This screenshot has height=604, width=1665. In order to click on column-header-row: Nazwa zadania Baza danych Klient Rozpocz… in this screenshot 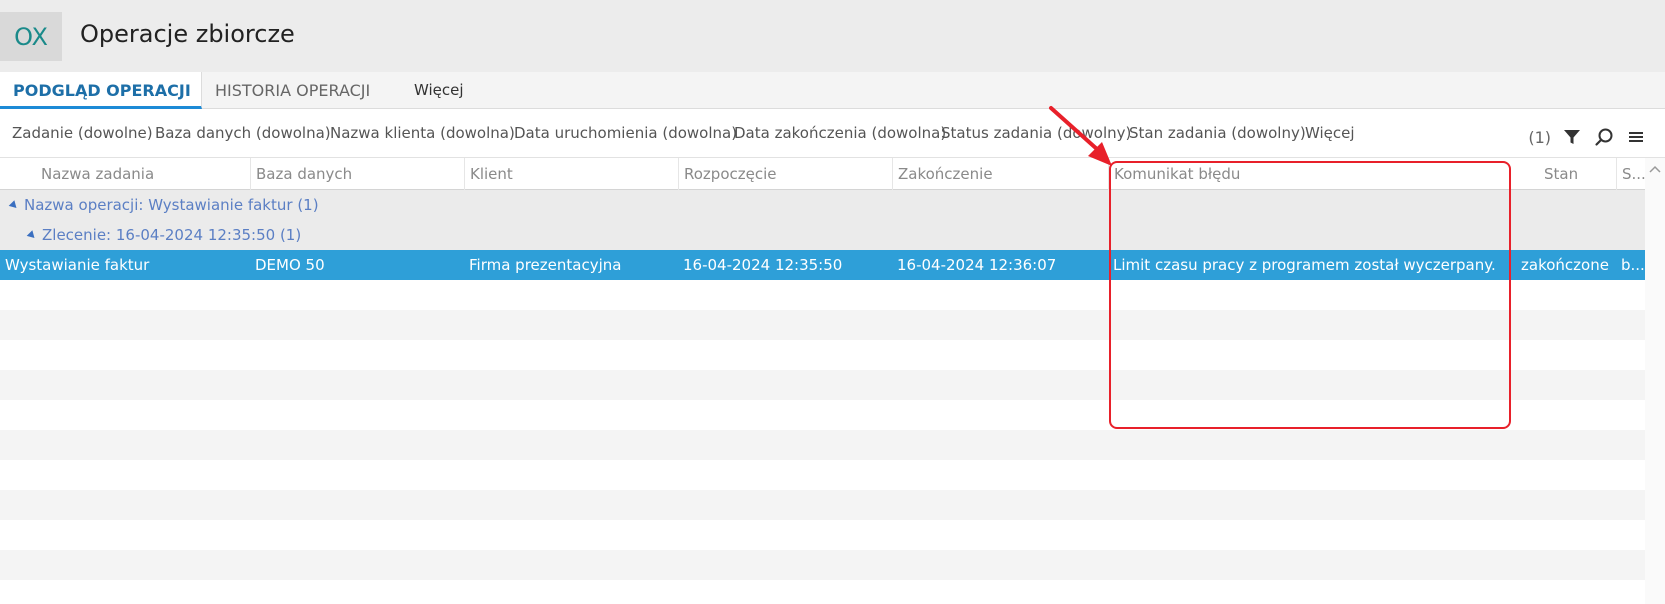, I will do `click(822, 174)`.